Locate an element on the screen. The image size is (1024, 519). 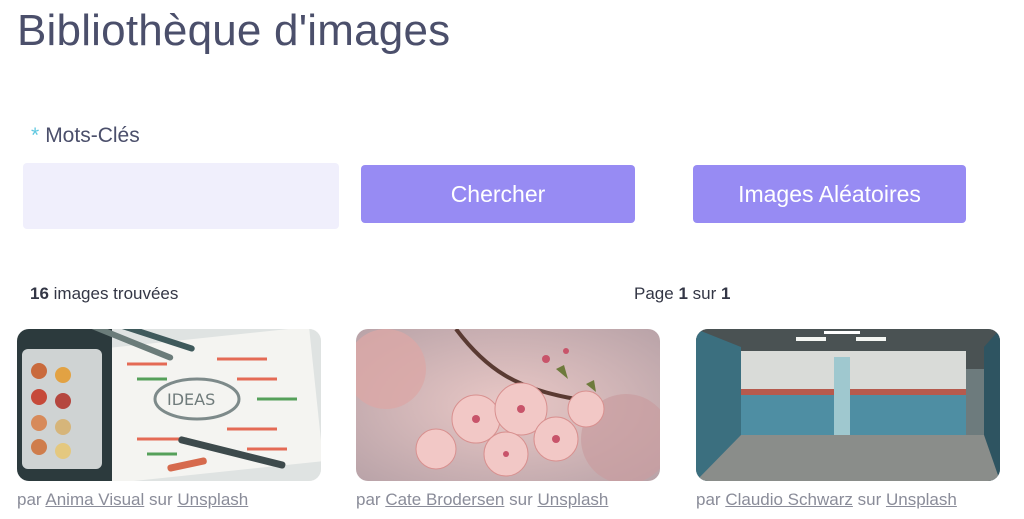
random-images-button: Images Aléatoires is located at coordinates (829, 194).